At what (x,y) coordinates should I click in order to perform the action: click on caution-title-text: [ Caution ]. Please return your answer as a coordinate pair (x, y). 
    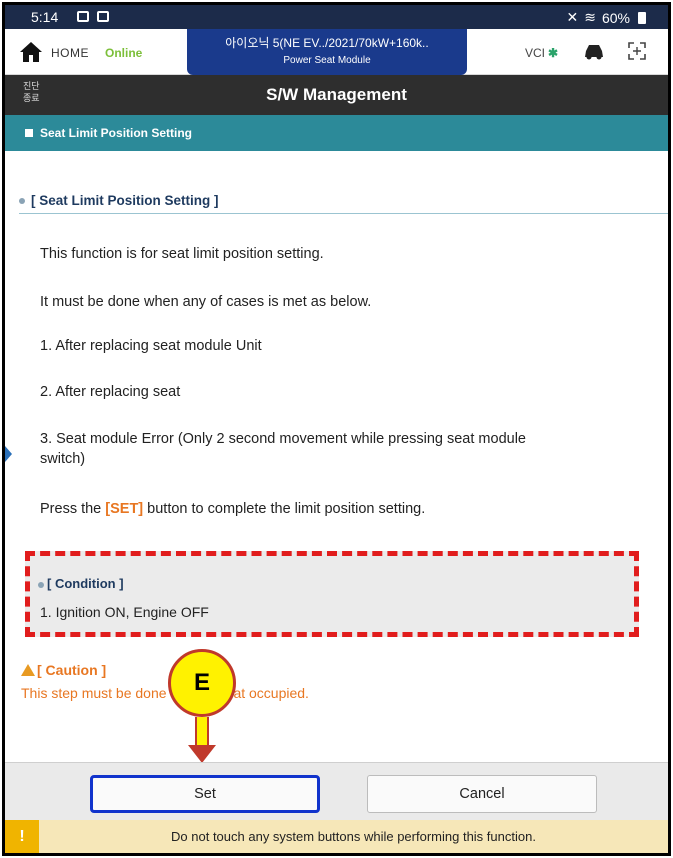
    Looking at the image, I should click on (72, 670).